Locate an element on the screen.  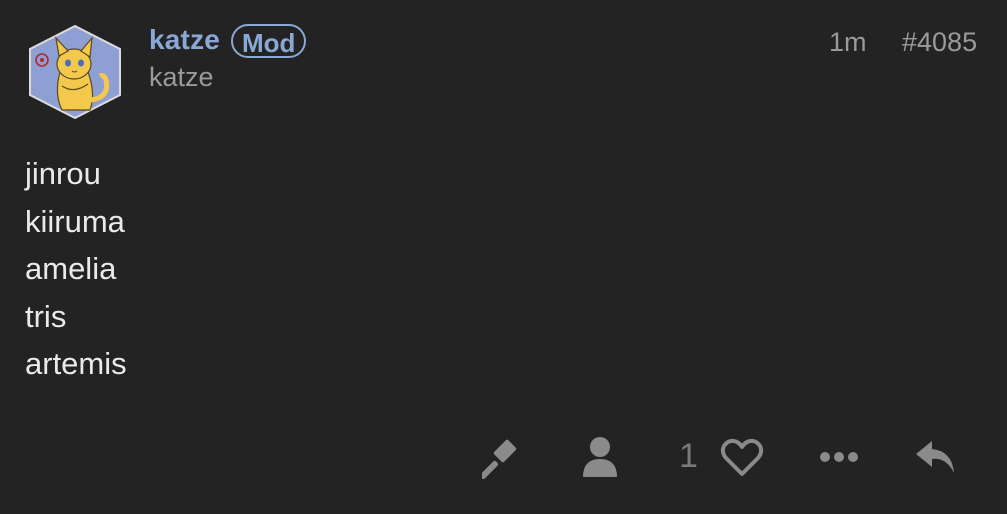
reply-button is located at coordinates (936, 457).